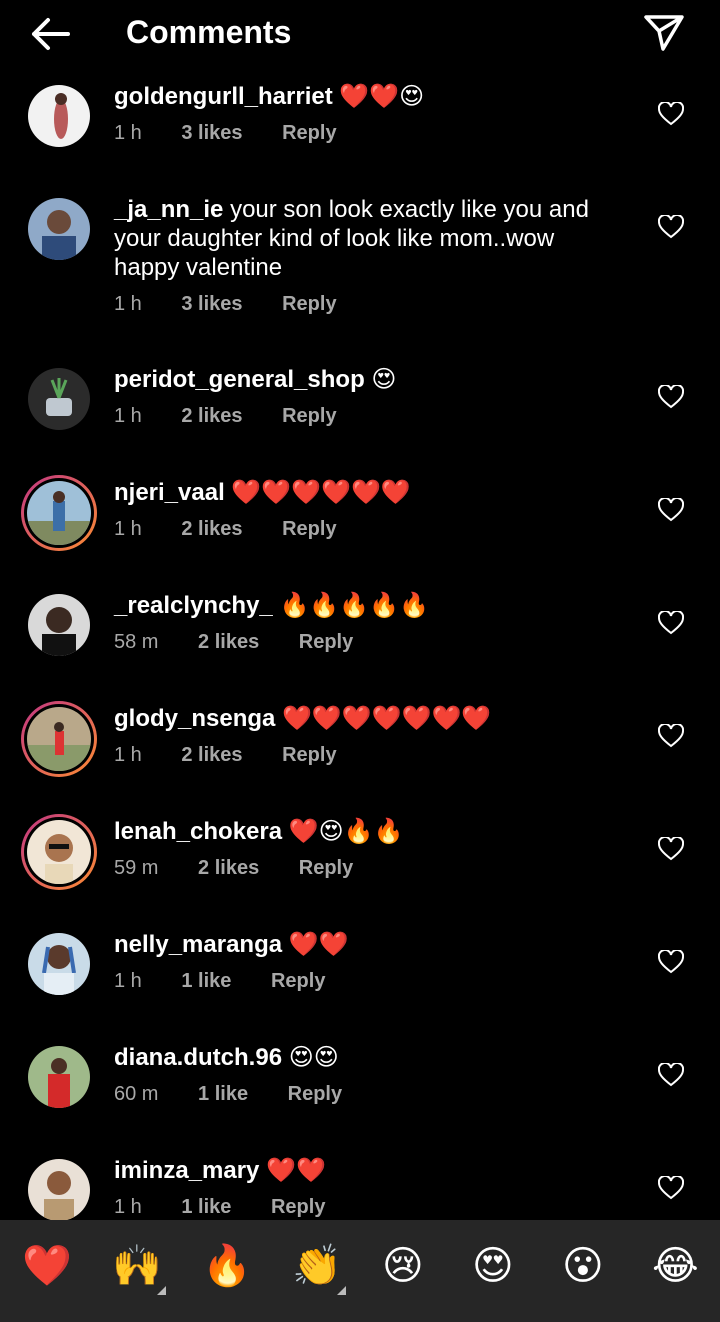  Describe the element at coordinates (360, 33) in the screenshot. I see `header: Comments` at that location.